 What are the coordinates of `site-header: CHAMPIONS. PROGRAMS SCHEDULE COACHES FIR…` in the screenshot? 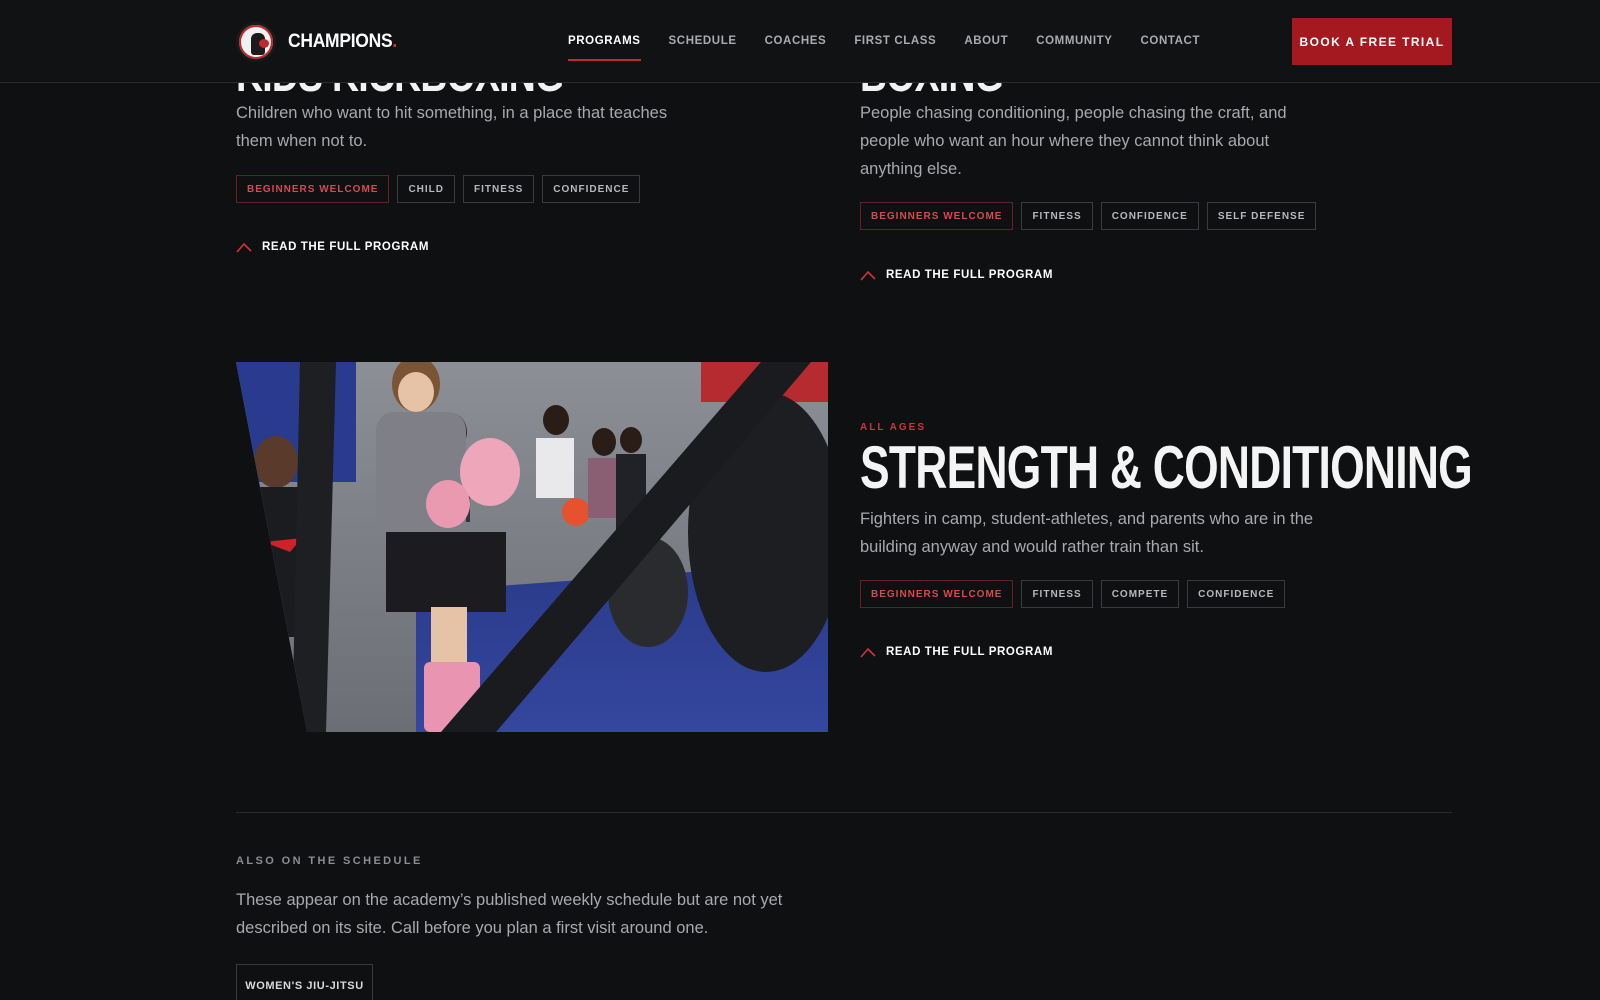 It's located at (800, 41).